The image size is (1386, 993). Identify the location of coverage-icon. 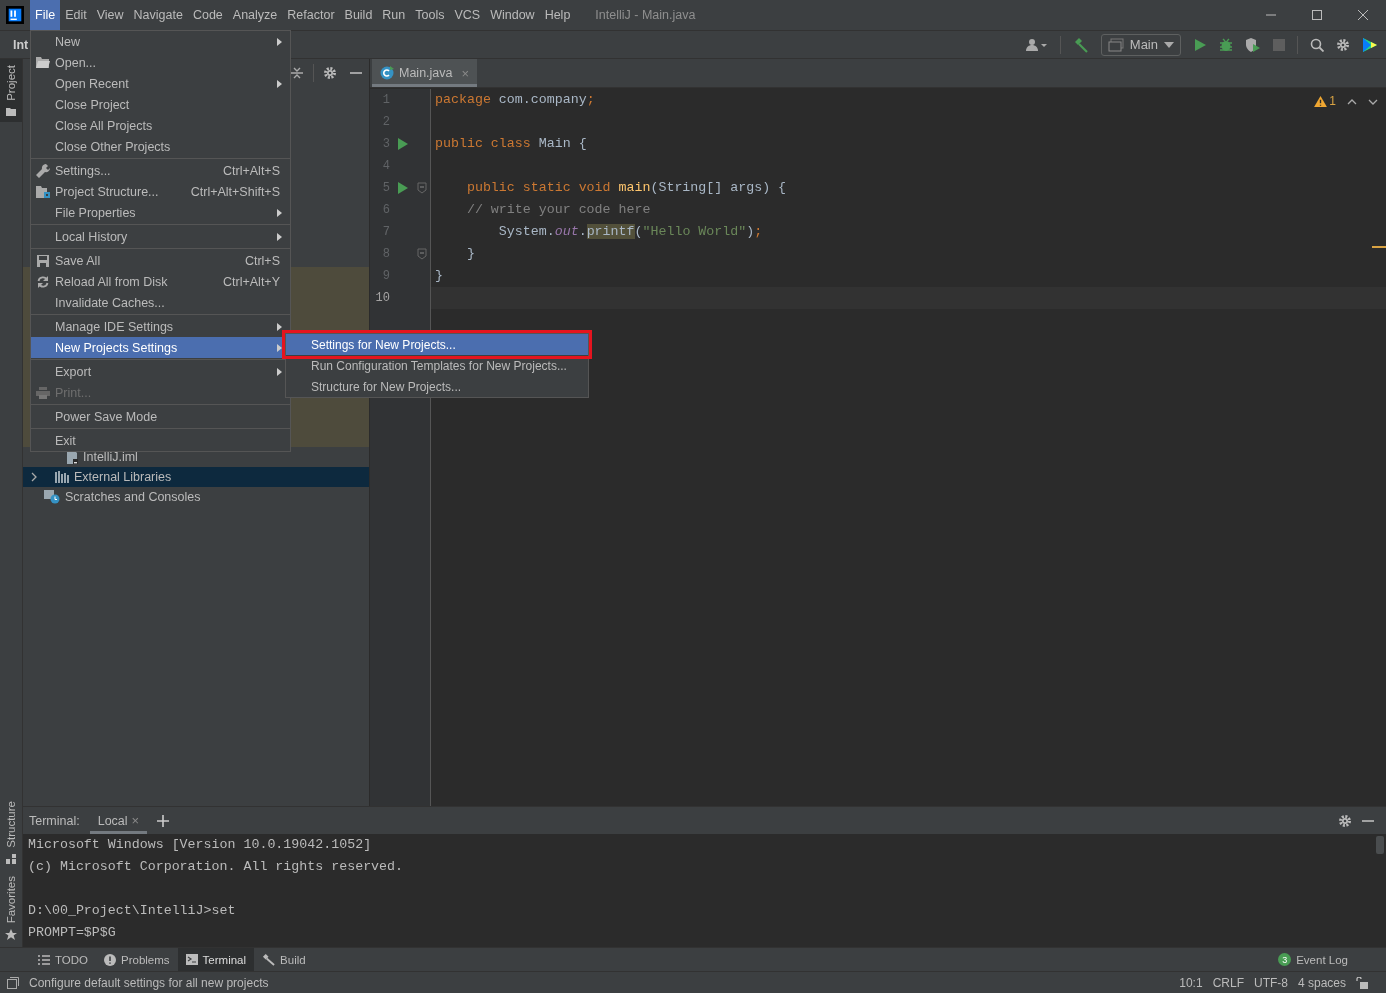
(1253, 44).